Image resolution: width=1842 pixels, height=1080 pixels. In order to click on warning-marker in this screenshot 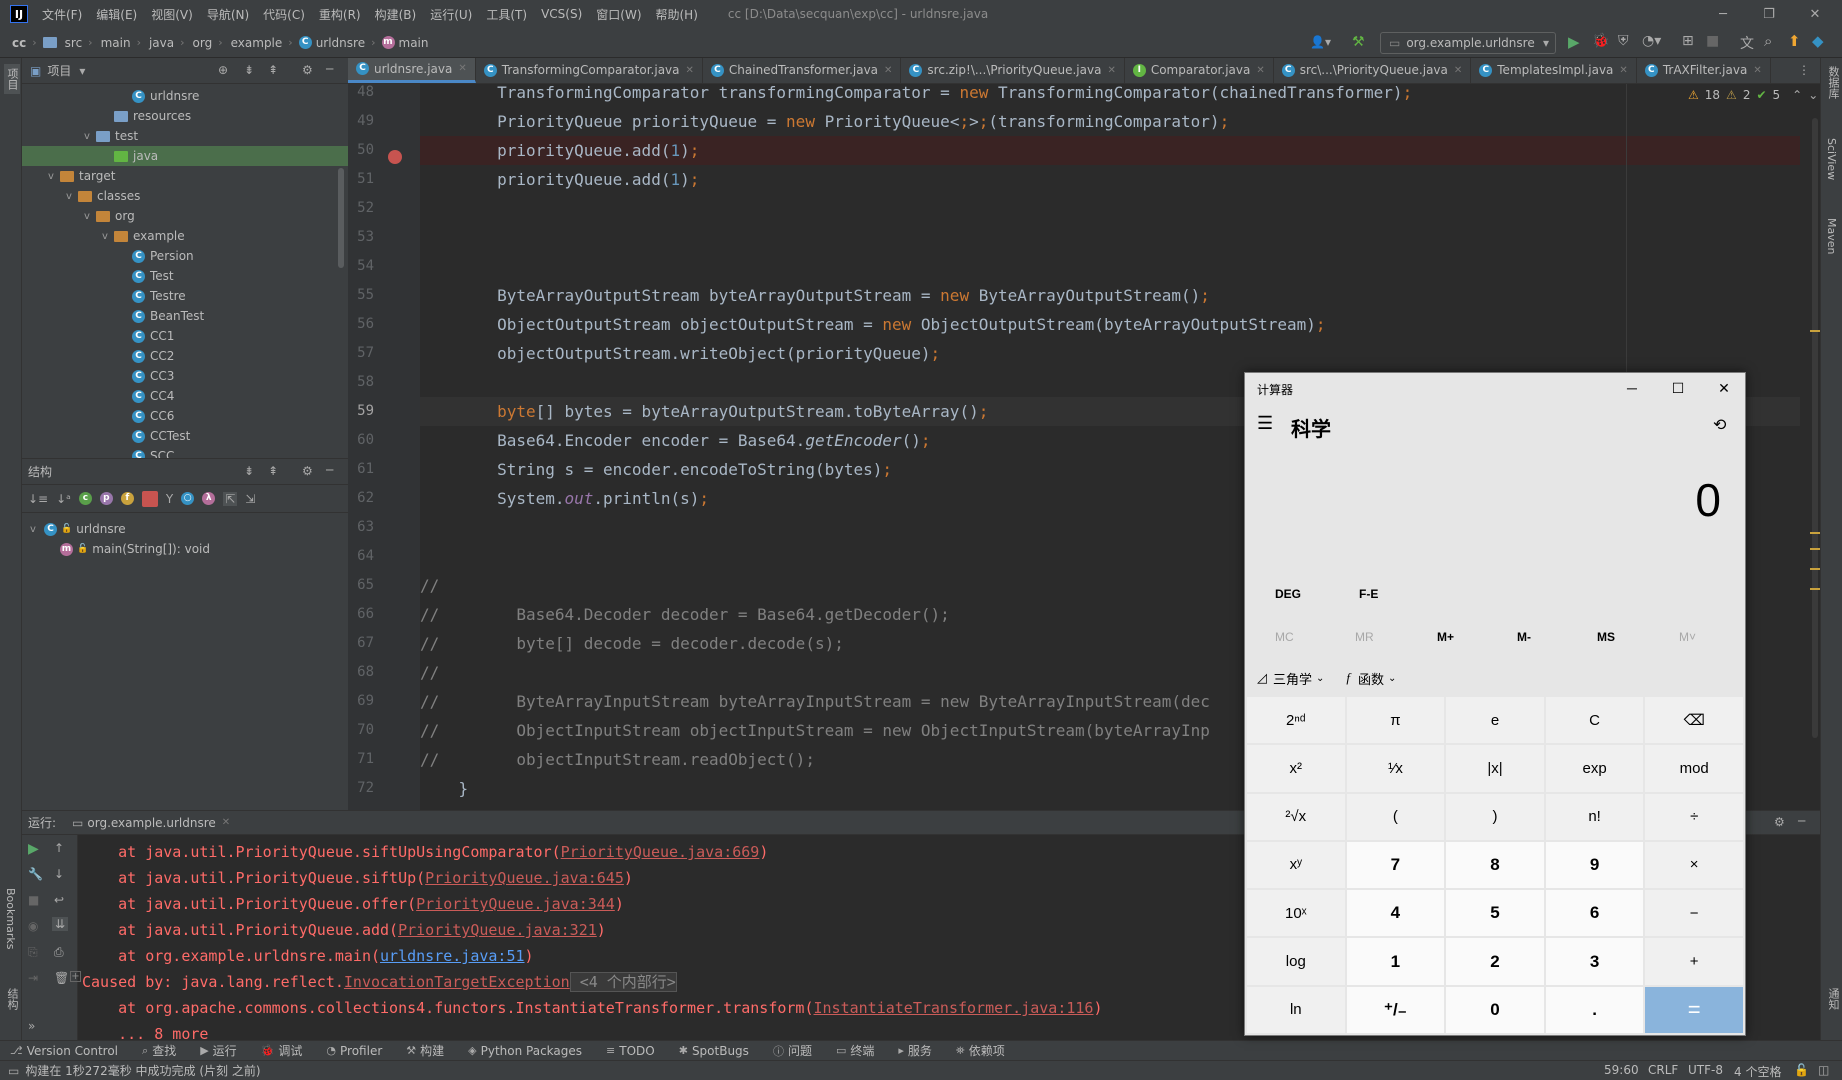, I will do `click(1815, 331)`.